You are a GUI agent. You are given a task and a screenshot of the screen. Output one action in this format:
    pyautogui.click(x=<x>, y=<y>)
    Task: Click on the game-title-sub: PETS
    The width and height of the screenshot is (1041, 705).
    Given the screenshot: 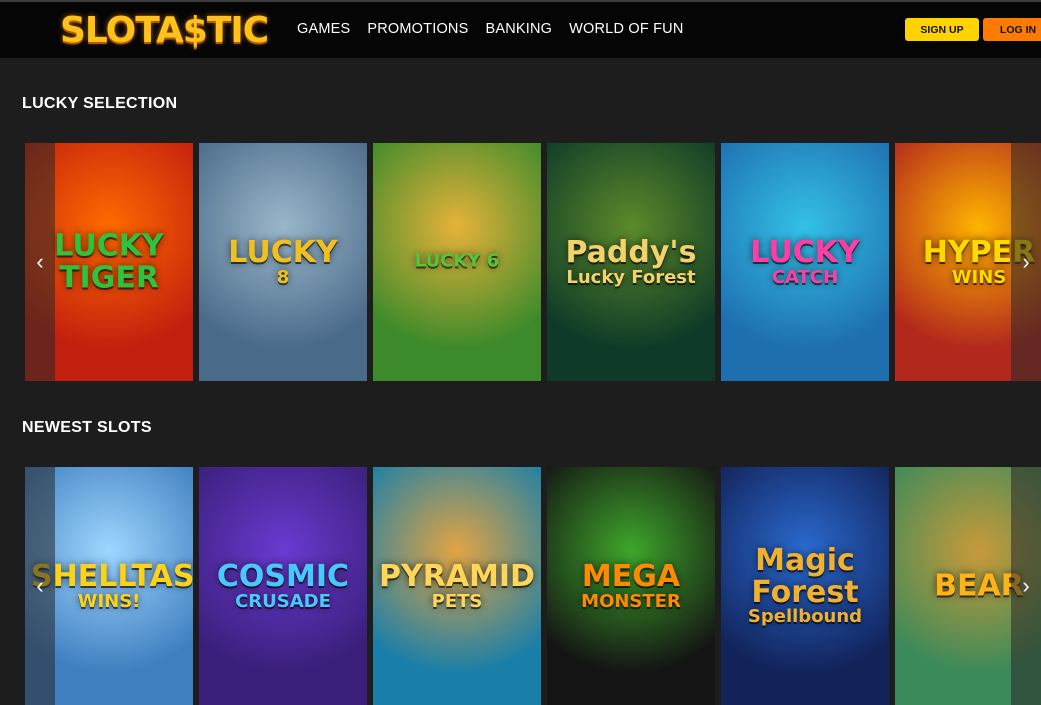 What is the action you would take?
    pyautogui.click(x=457, y=601)
    